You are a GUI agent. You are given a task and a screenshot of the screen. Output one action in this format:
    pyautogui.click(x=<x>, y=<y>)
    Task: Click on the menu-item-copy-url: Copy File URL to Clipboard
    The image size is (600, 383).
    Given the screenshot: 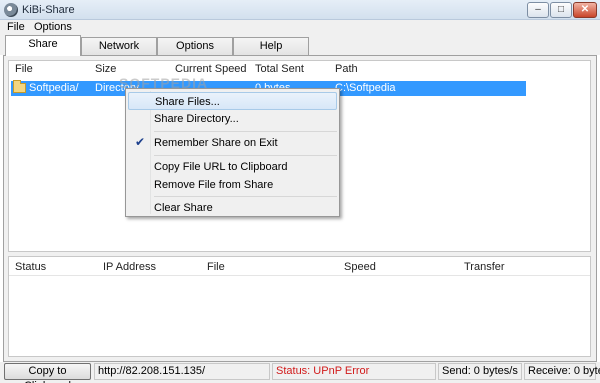 What is the action you would take?
    pyautogui.click(x=232, y=167)
    